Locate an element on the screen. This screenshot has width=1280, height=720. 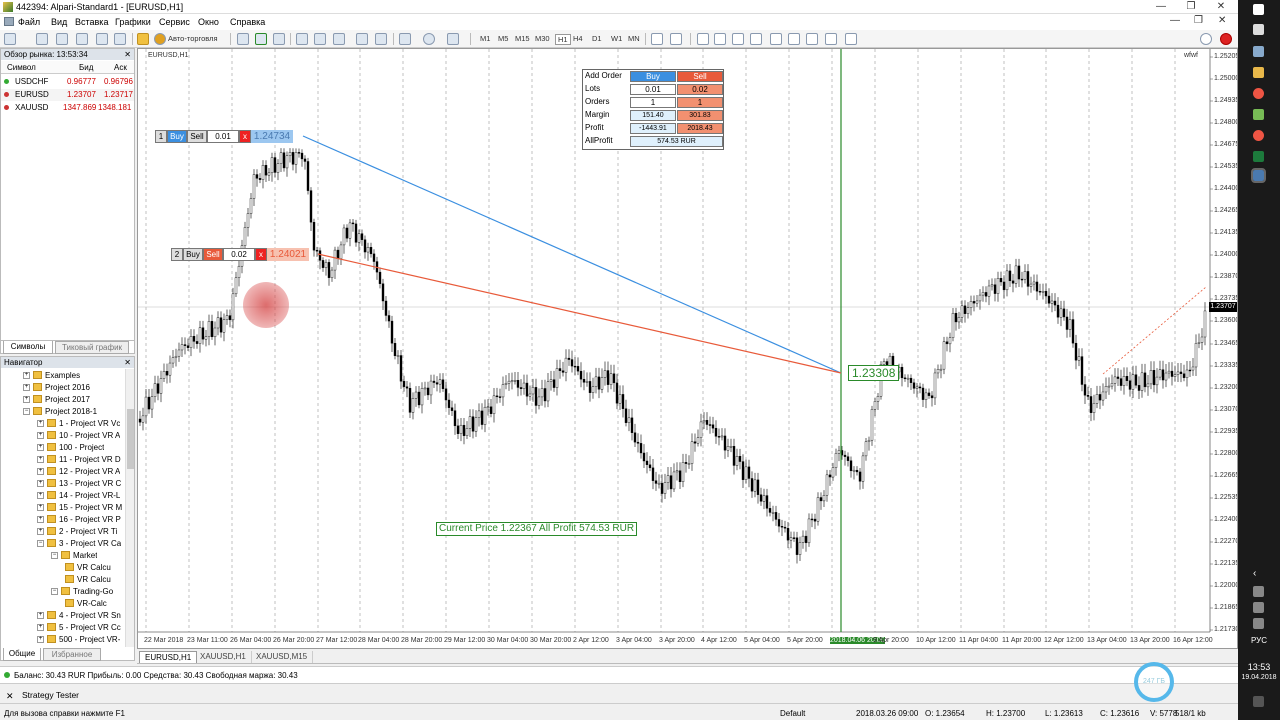
navigator-item: + Examples is located at coordinates (51, 375).